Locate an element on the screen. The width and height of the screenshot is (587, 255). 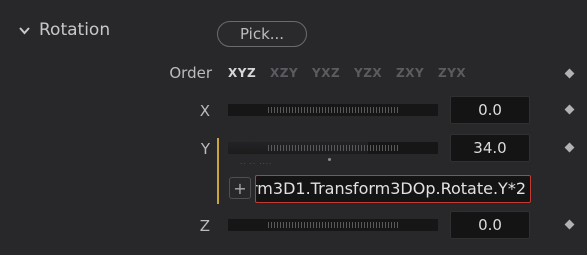
z-slider is located at coordinates (333, 225).